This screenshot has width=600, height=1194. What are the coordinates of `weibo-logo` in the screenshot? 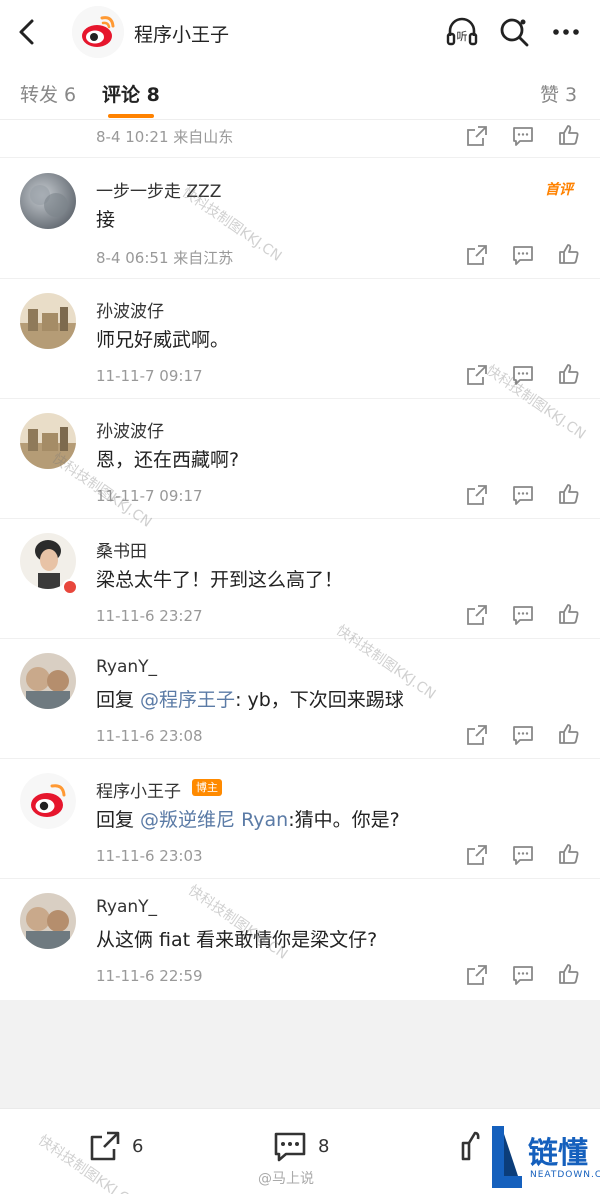 It's located at (98, 32).